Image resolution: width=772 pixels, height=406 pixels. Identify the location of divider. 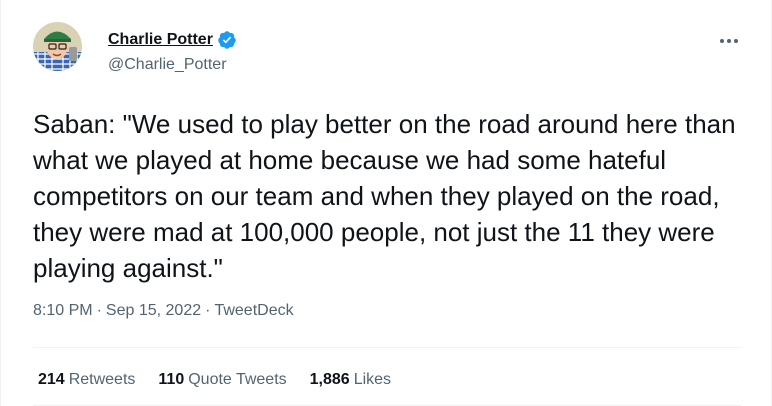
(387, 347).